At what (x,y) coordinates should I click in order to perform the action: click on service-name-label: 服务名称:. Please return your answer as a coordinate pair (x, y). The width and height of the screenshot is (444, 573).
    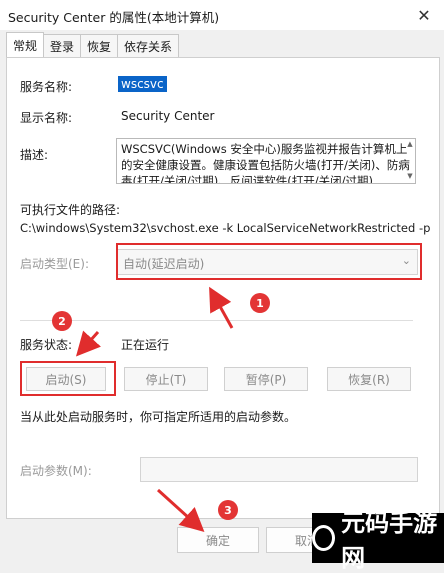
    Looking at the image, I should click on (46, 87).